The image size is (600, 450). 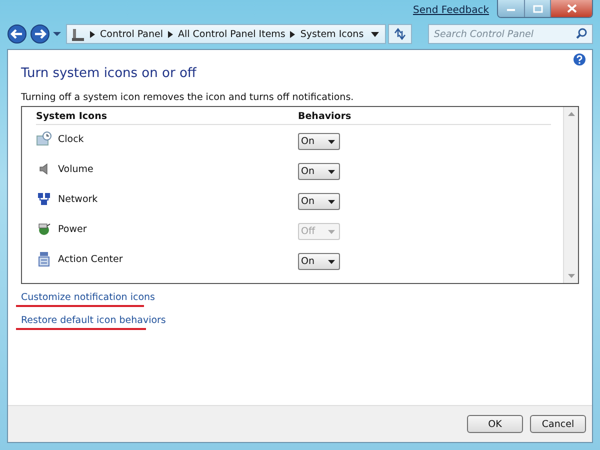 I want to click on icon-name: Clock, so click(x=71, y=139).